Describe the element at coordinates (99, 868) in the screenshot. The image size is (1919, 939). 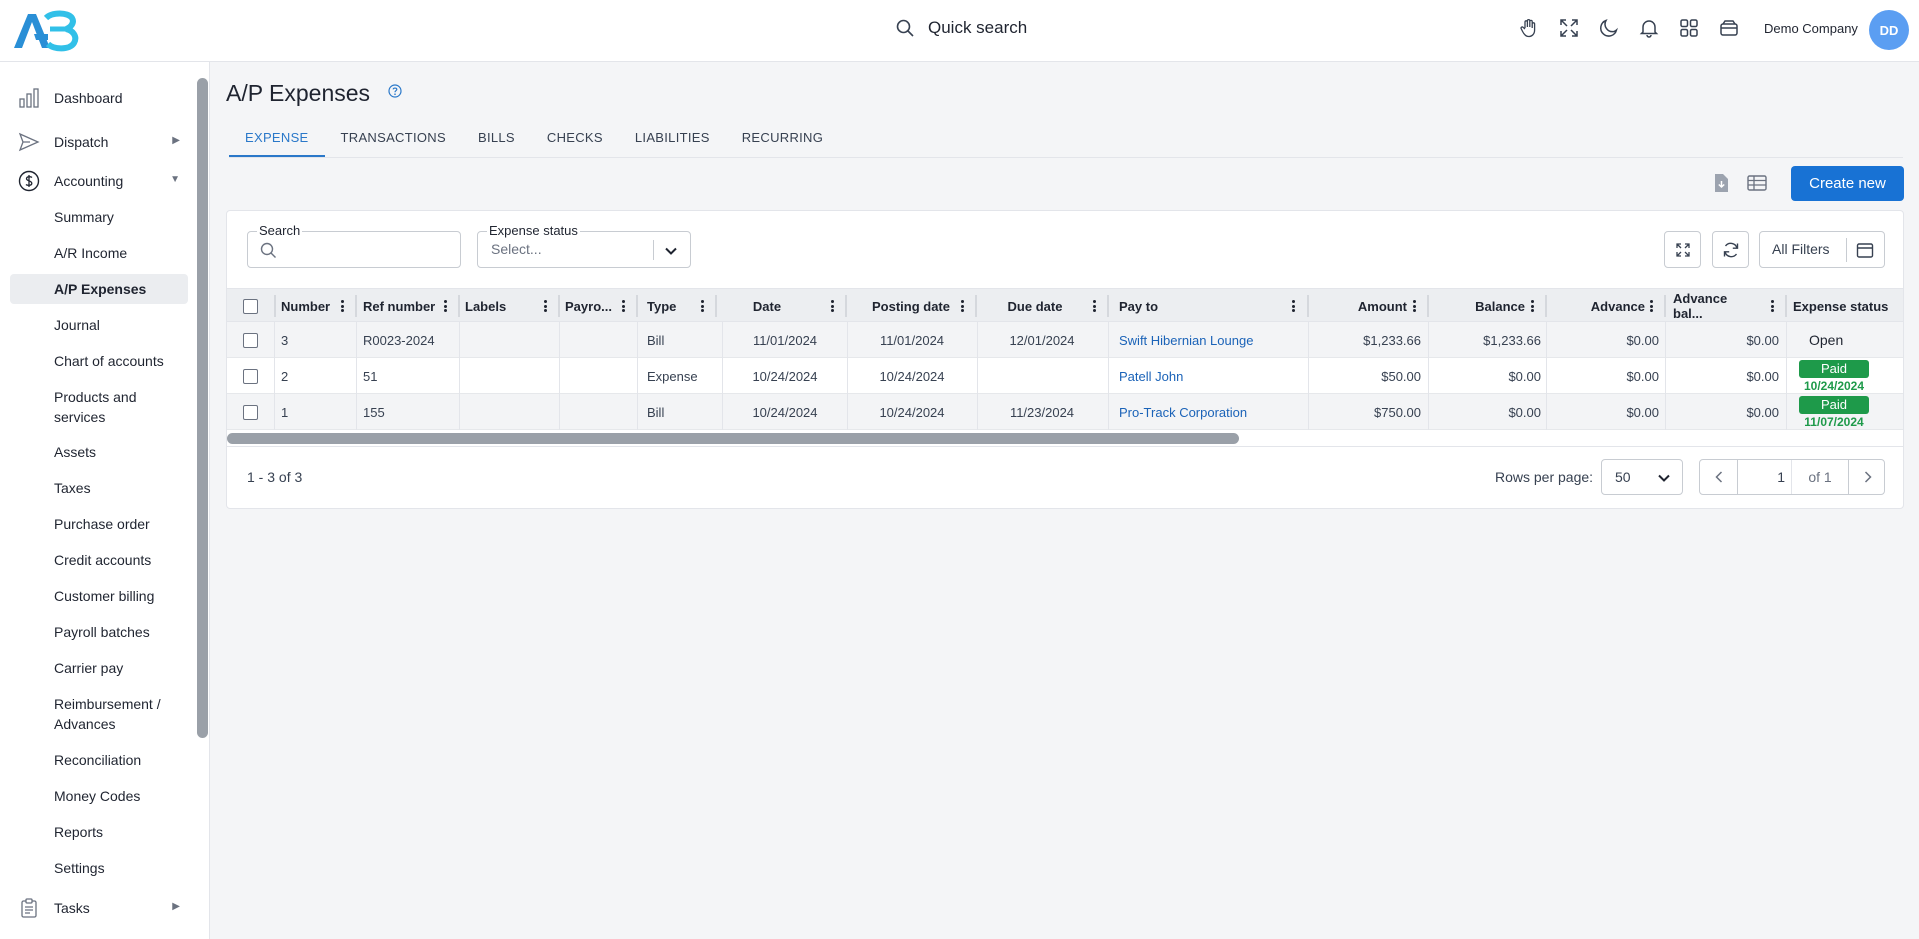
I see `sidebar-item-settings: Settings` at that location.